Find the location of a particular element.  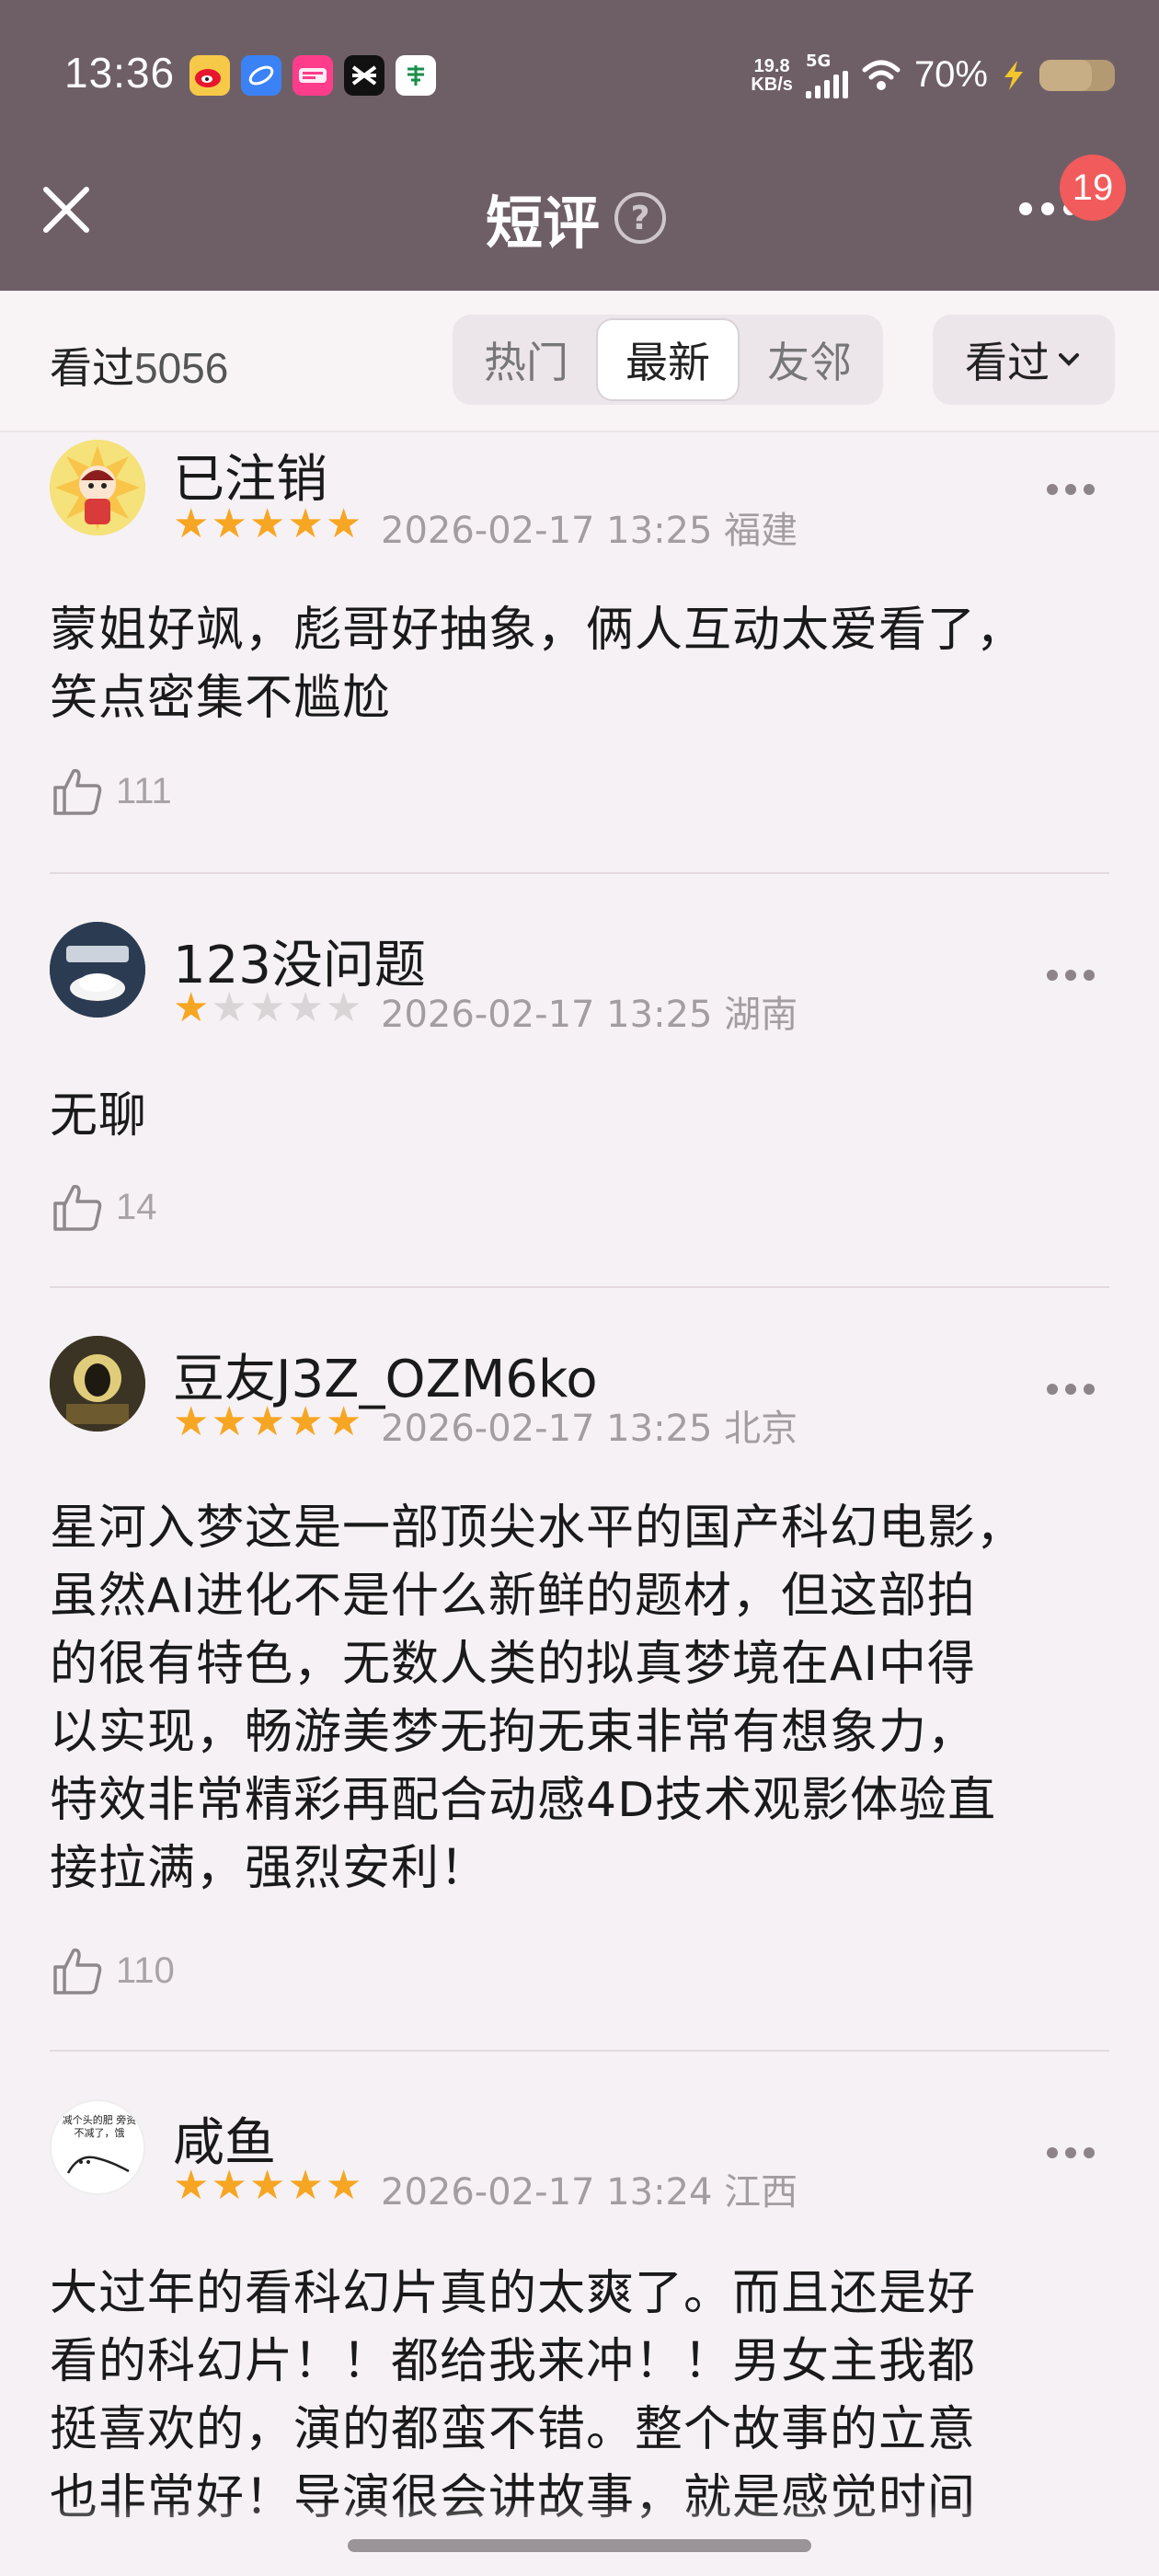

post-icon is located at coordinates (416, 75).